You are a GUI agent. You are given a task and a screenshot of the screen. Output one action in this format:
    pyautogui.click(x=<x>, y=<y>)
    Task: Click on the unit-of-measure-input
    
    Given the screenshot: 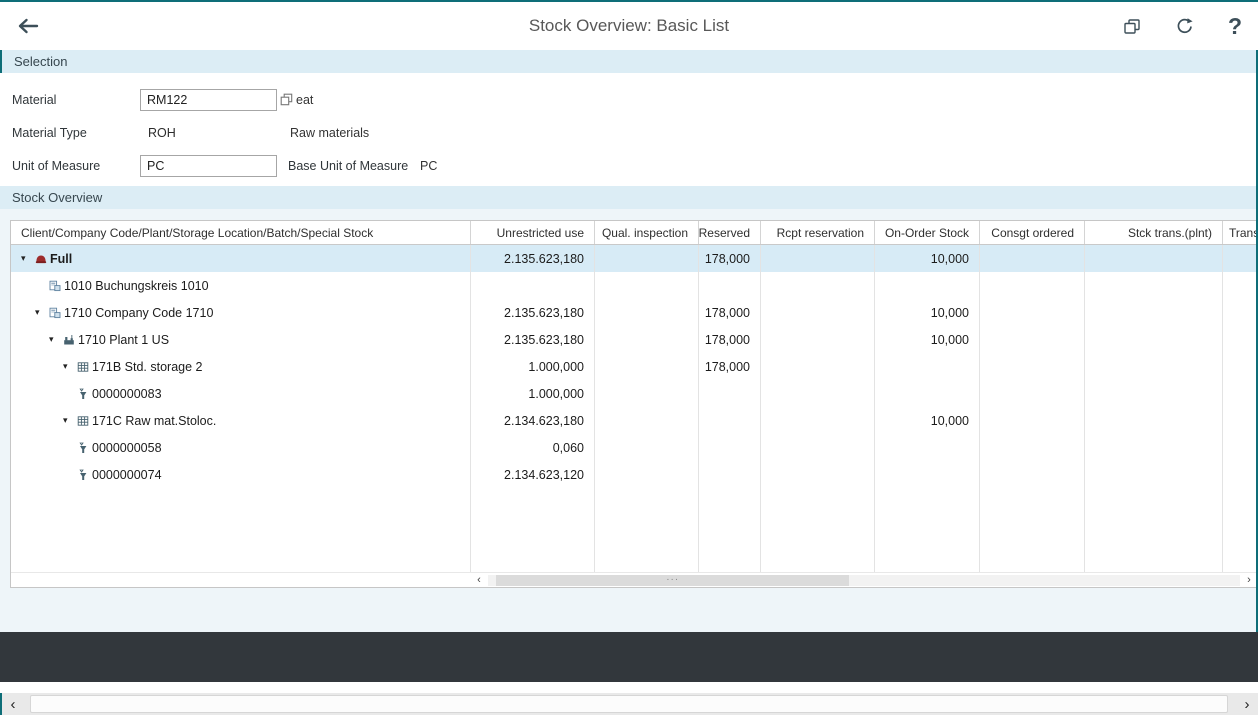 What is the action you would take?
    pyautogui.click(x=208, y=165)
    